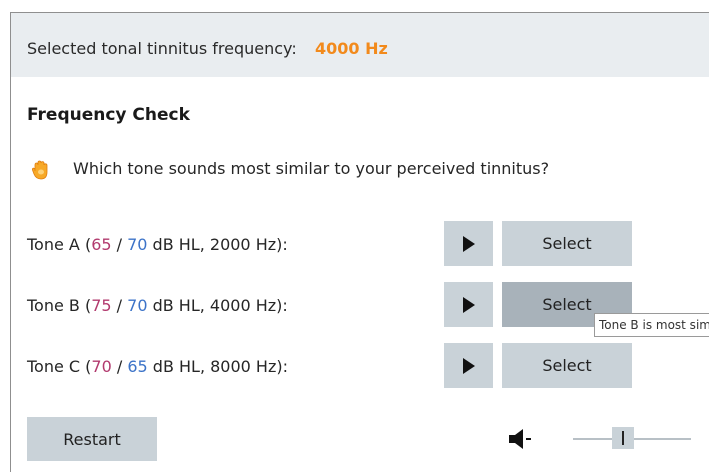 The image size is (709, 472). I want to click on tone-c-right-db: 65, so click(137, 366).